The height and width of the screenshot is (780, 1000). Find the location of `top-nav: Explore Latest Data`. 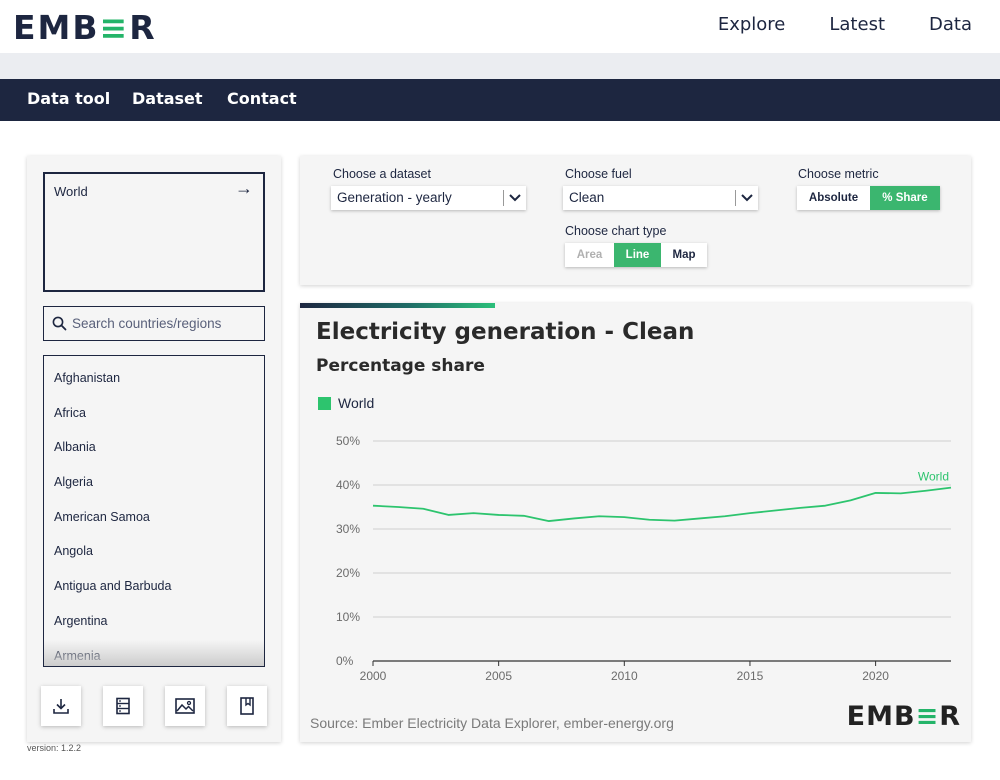

top-nav: Explore Latest Data is located at coordinates (851, 24).